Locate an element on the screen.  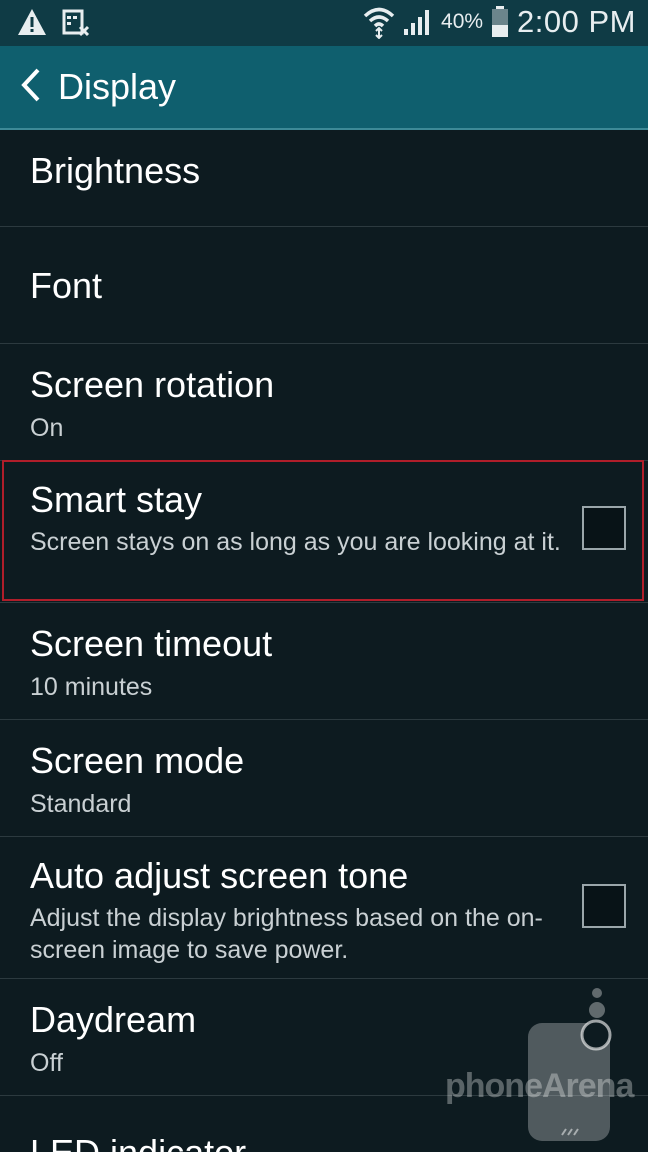
system-icons: 40% 2:00 PM is located at coordinates (499, 22).